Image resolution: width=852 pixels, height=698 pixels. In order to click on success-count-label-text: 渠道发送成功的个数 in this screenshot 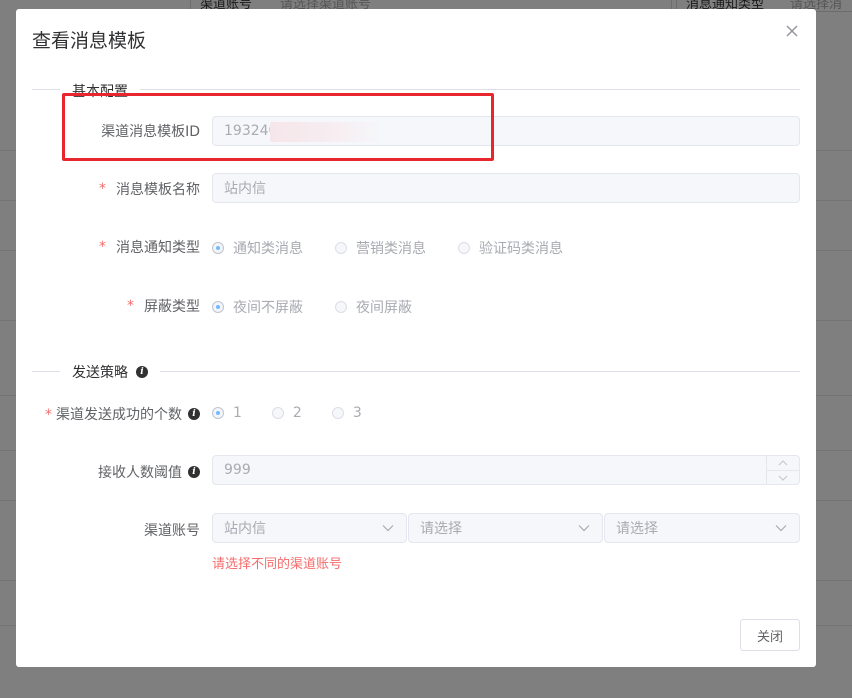, I will do `click(119, 415)`.